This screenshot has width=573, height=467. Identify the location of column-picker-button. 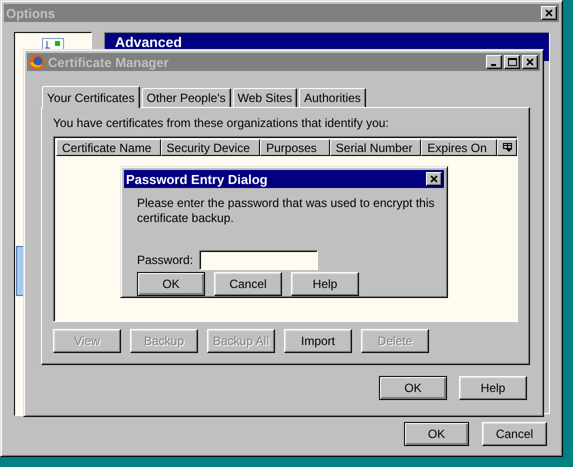
(507, 147).